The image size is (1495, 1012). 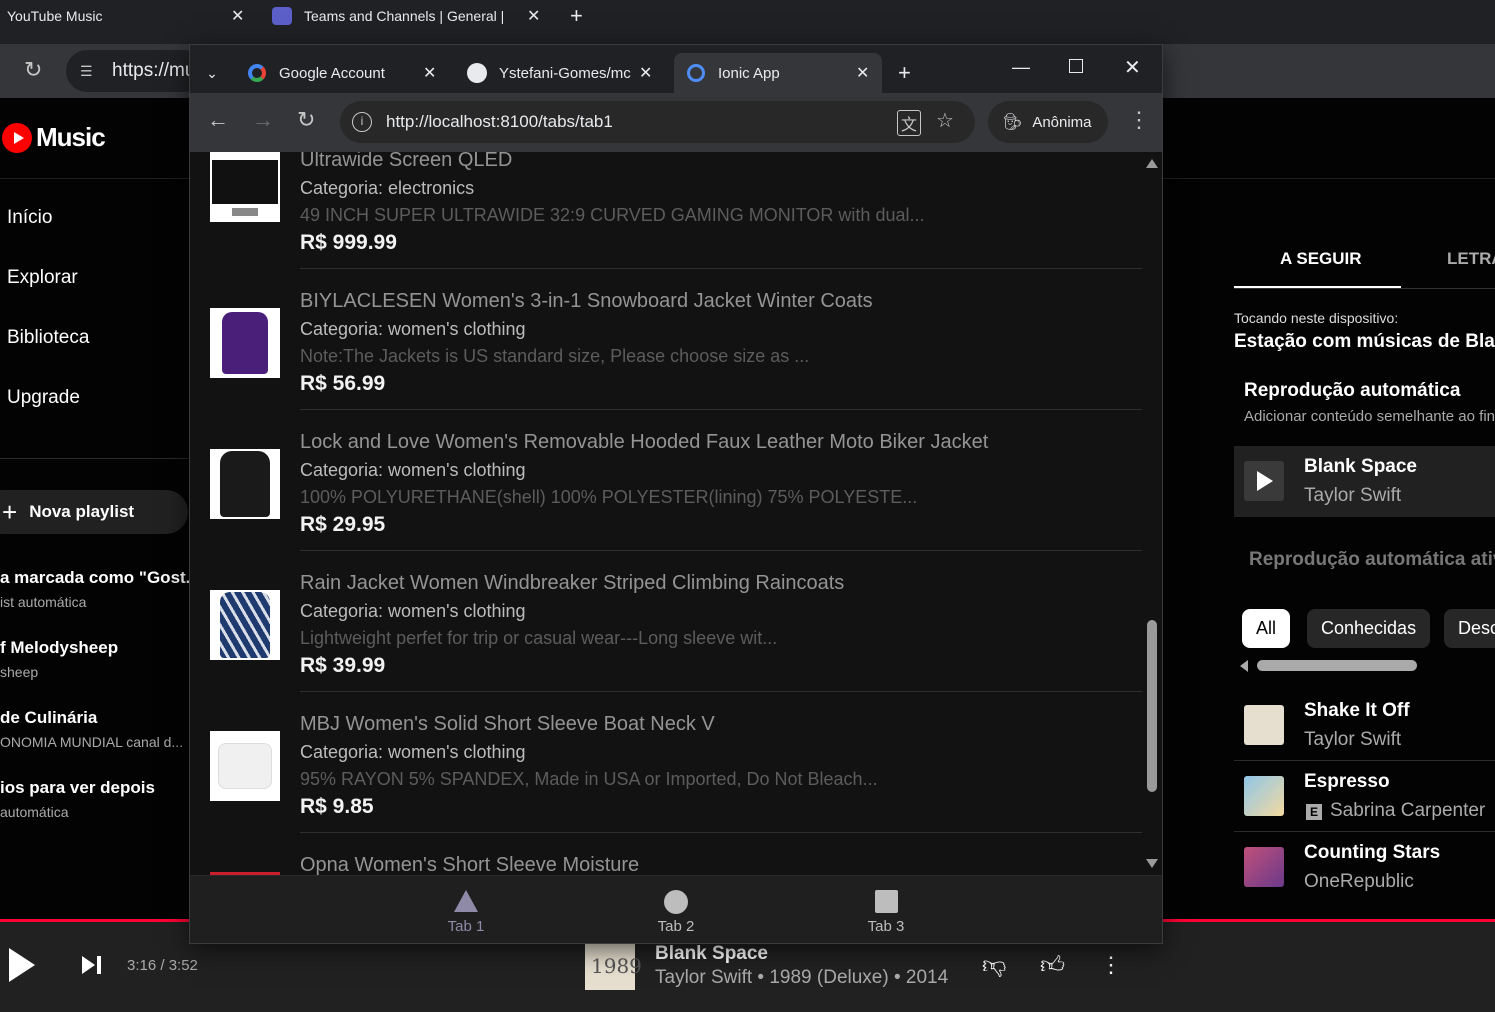 I want to click on tab-1-button: Tab 1, so click(x=466, y=909).